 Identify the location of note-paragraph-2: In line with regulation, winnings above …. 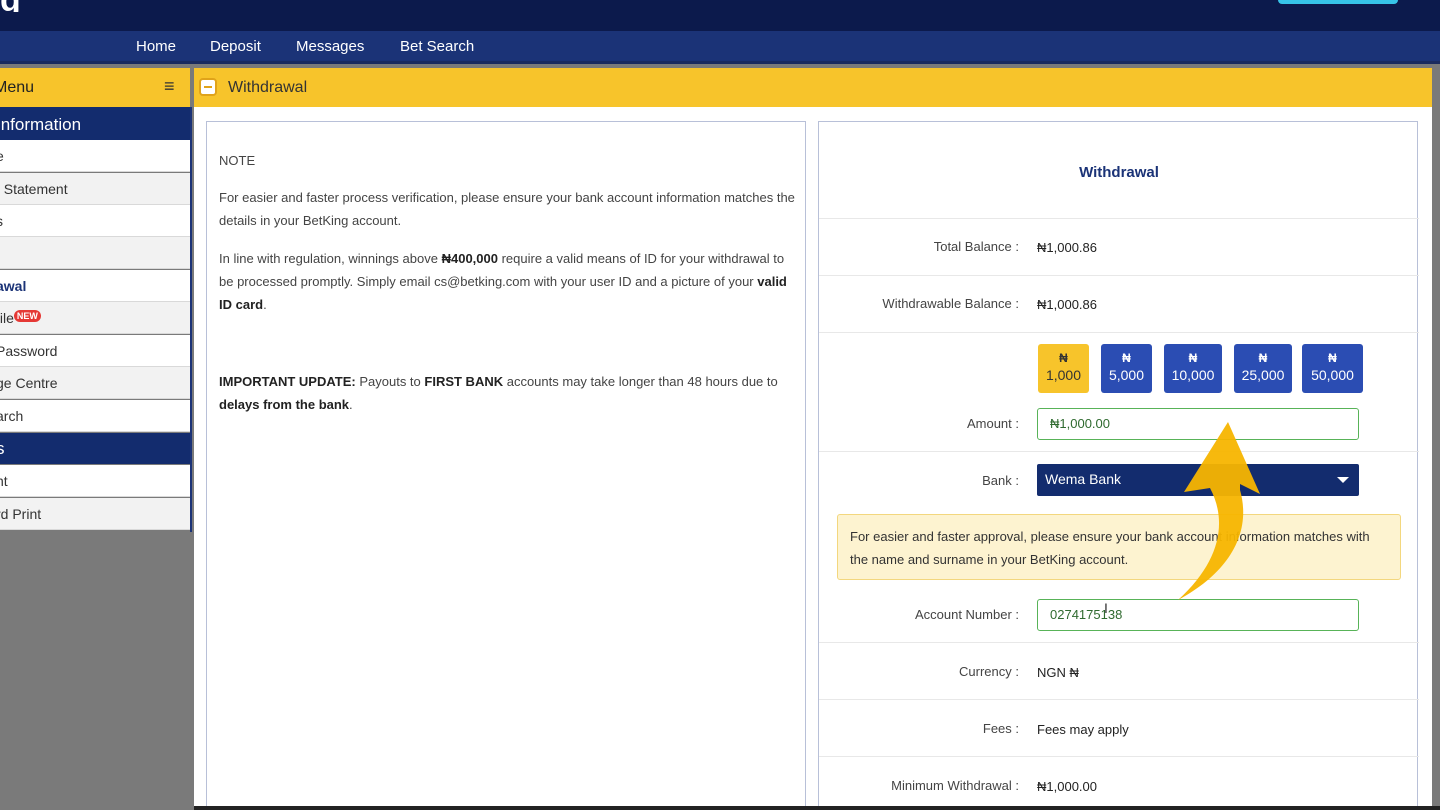
(503, 281).